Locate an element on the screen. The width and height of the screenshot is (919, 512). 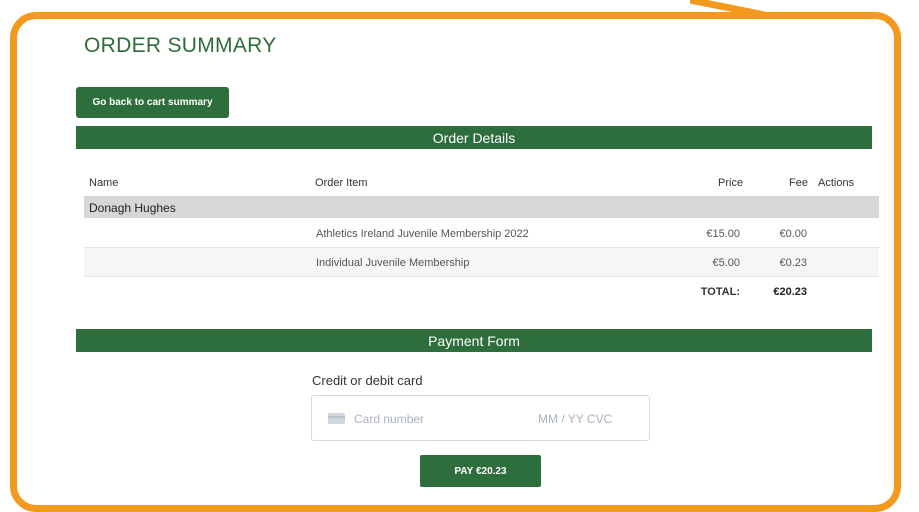
back-to-cart-button: Go back to cart summary is located at coordinates (152, 102).